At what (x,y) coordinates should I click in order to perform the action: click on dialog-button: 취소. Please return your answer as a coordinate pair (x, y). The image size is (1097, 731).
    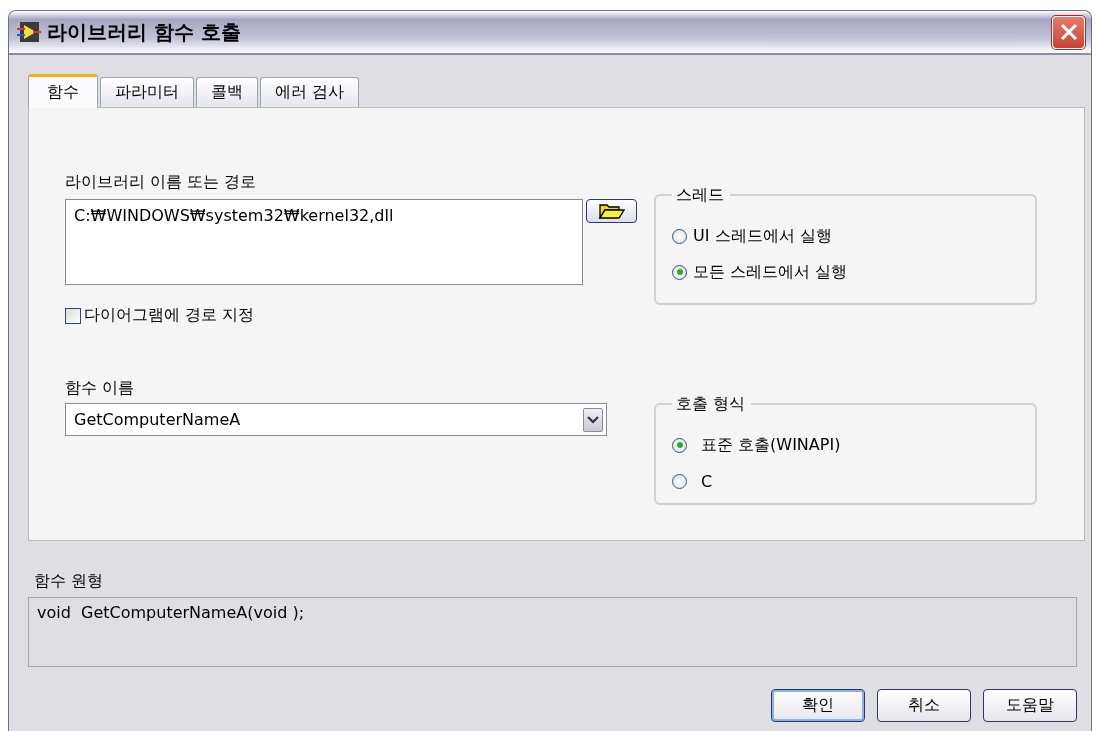
    Looking at the image, I should click on (924, 705).